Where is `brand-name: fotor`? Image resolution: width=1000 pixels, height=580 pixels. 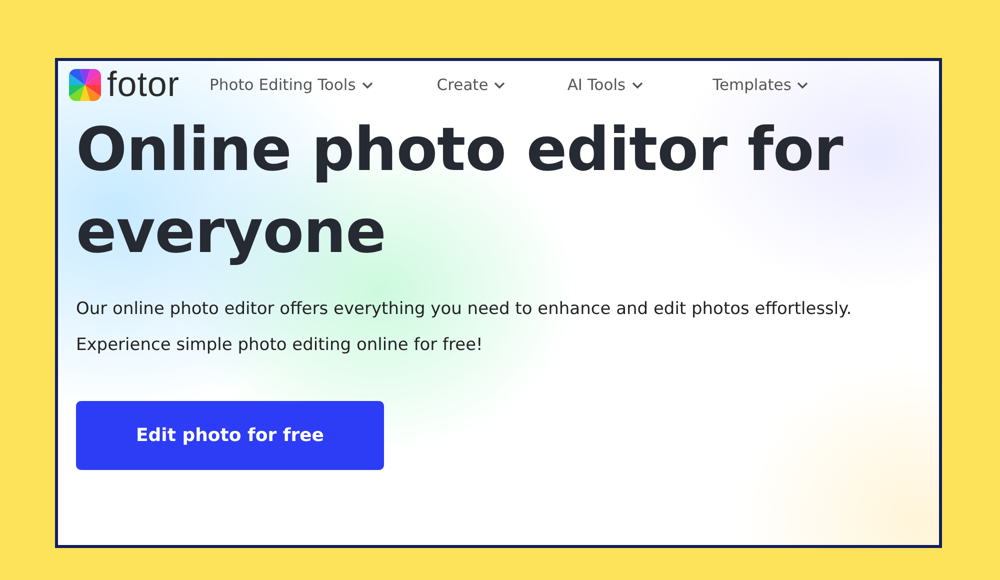
brand-name: fotor is located at coordinates (143, 85).